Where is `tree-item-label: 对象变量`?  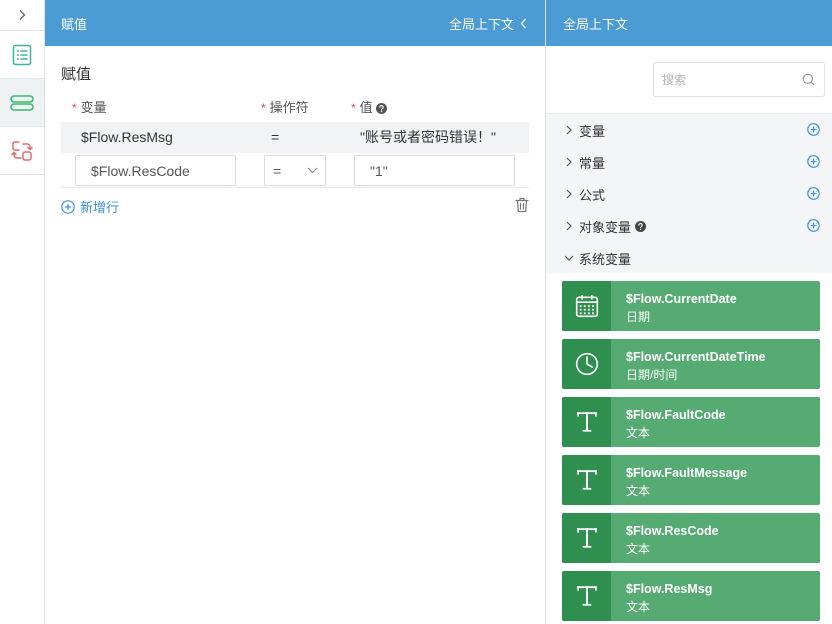
tree-item-label: 对象变量 is located at coordinates (605, 227).